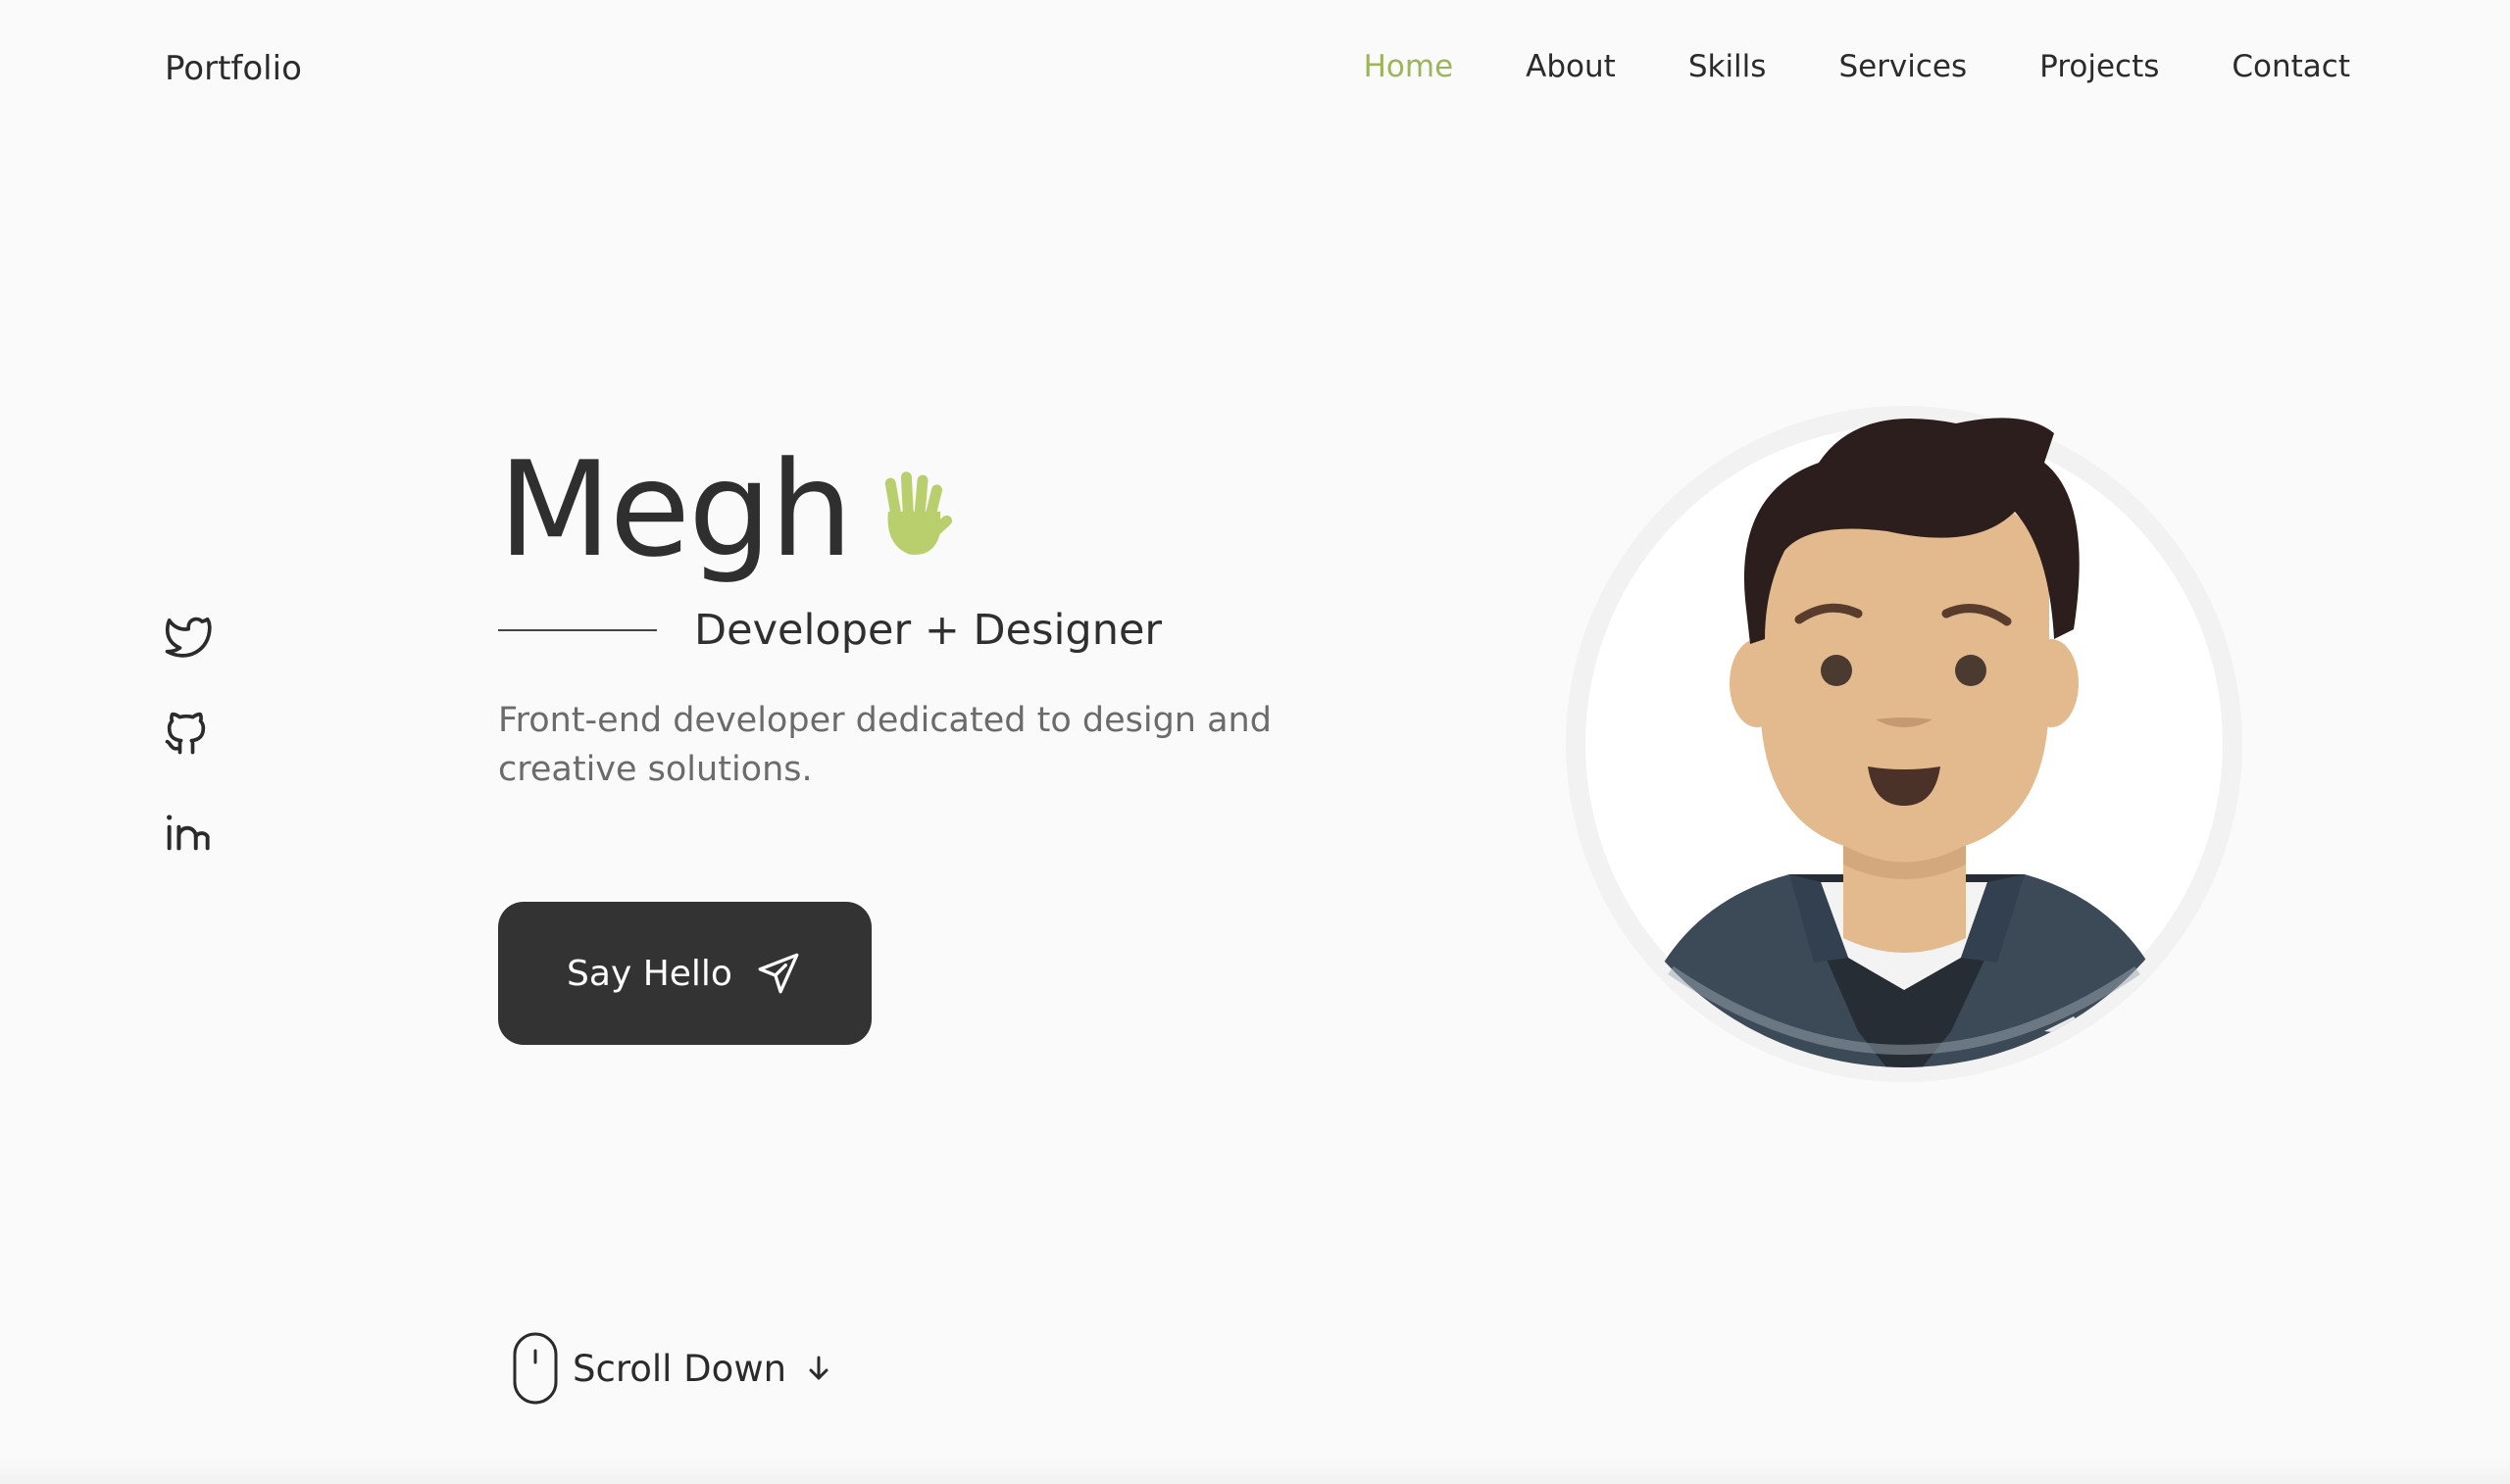  I want to click on scroll-down-link: Scroll Down, so click(672, 1368).